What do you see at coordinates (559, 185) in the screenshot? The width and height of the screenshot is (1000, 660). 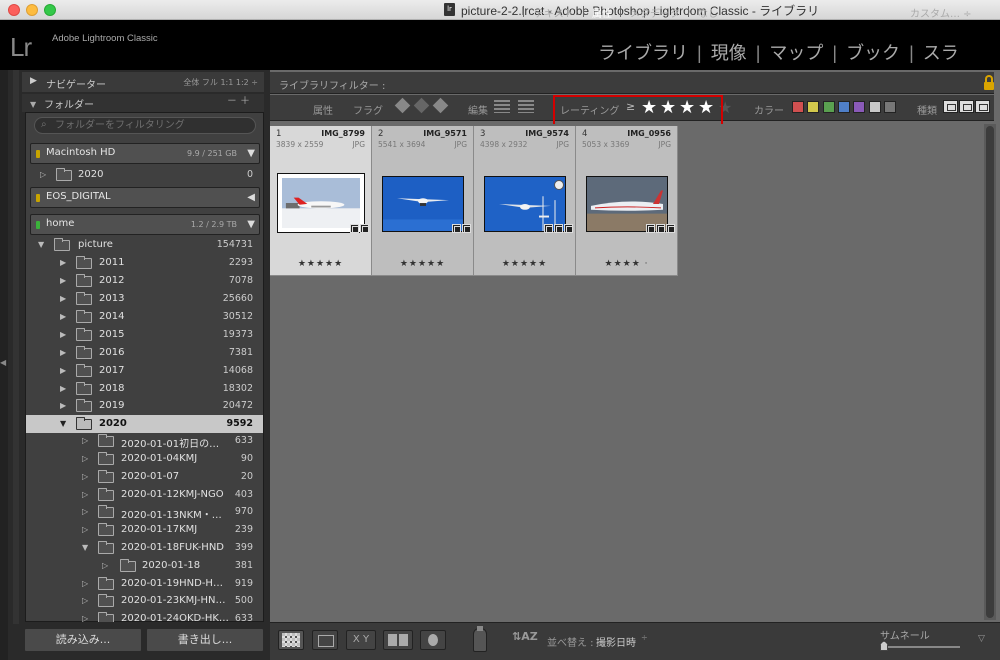 I see `quick-collection-circle-icon` at bounding box center [559, 185].